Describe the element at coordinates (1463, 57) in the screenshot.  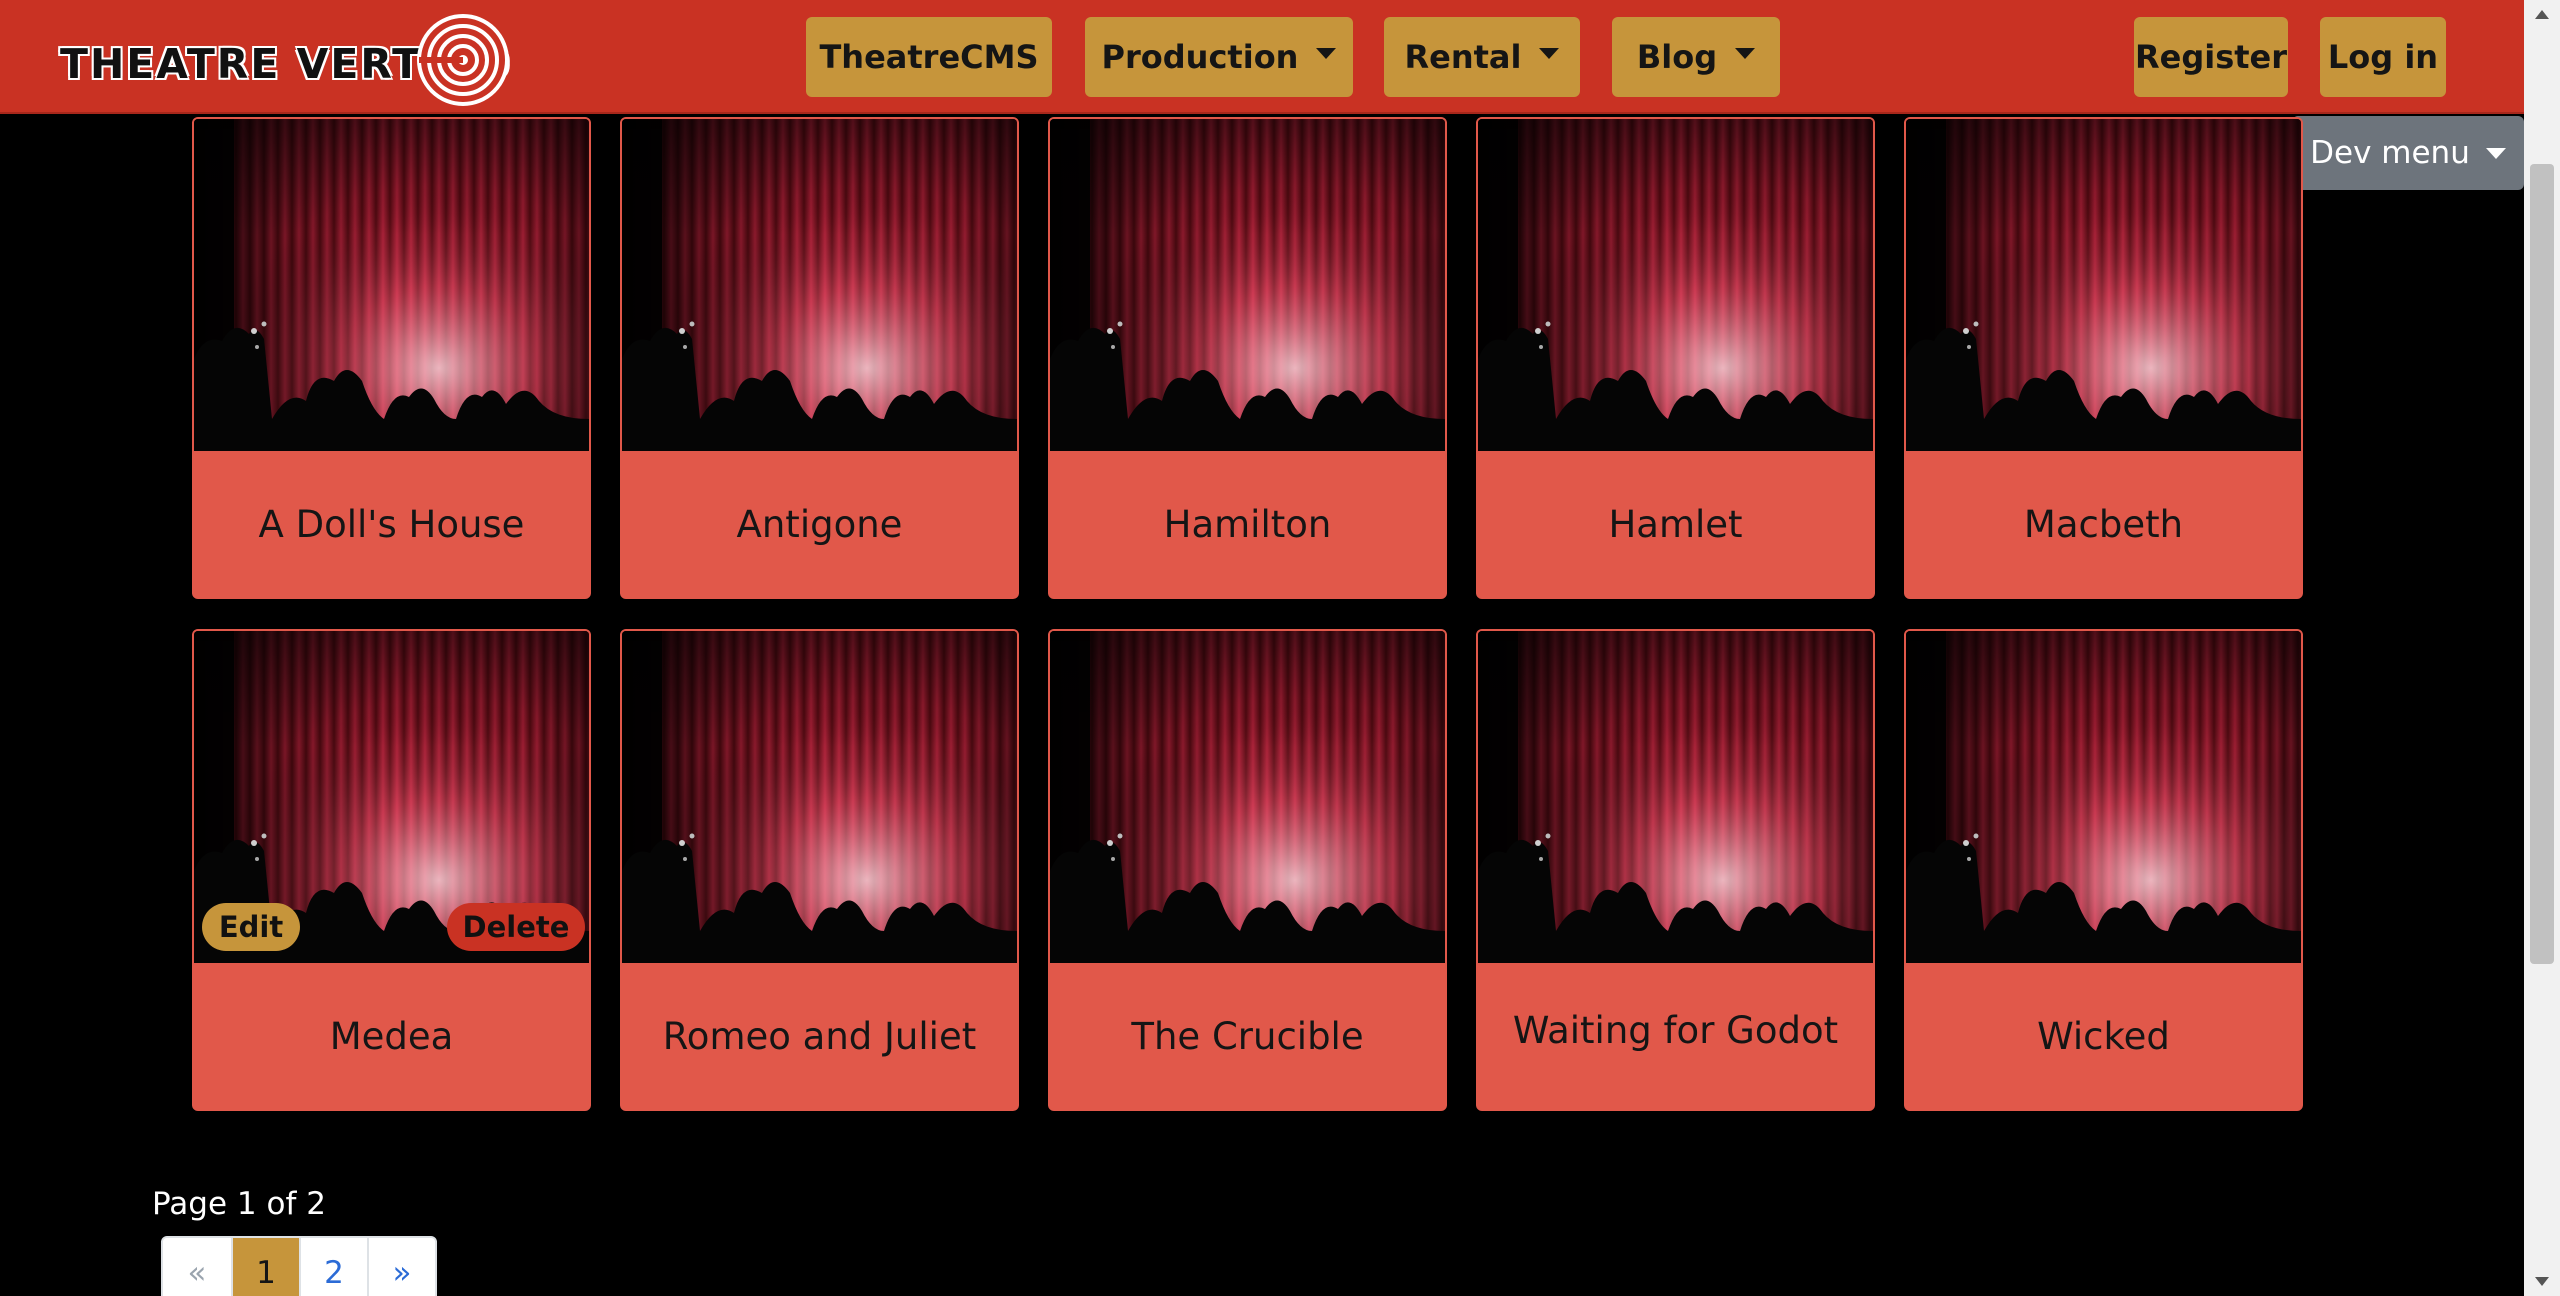
I see `nav-rental-label: Rental` at that location.